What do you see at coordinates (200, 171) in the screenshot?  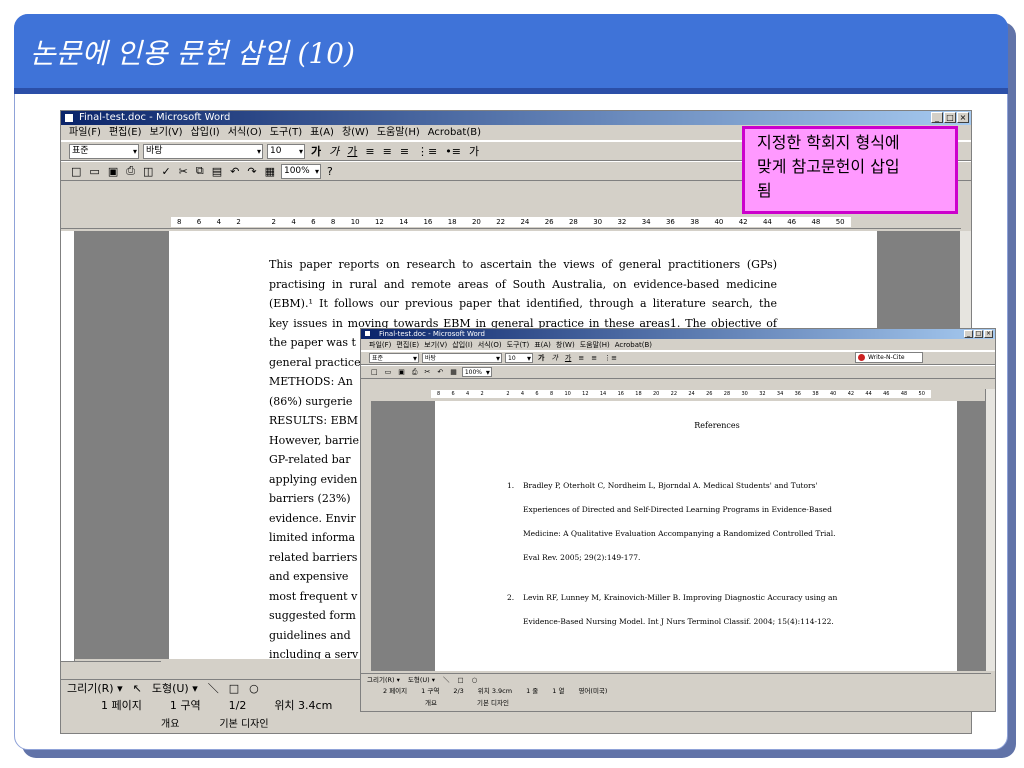 I see `copy-icon: ⧉` at bounding box center [200, 171].